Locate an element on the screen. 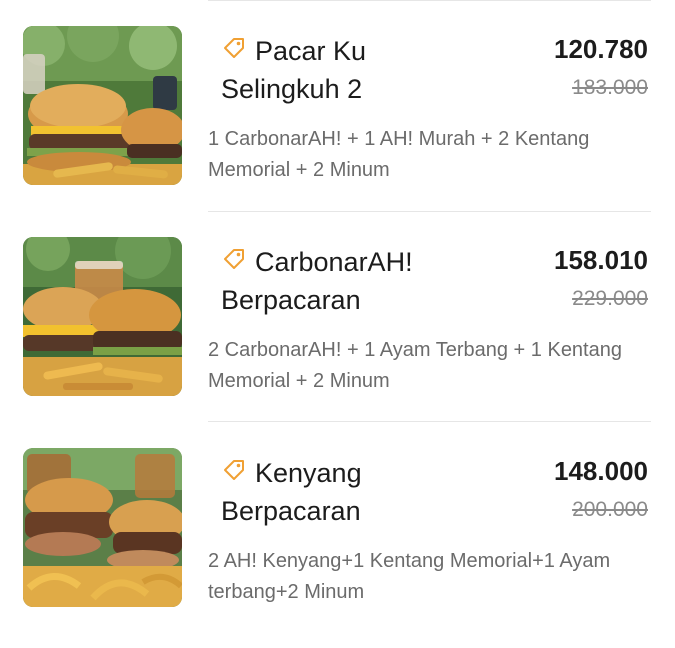  item-name: CarbonarAH! Berpacaran is located at coordinates (366, 281).